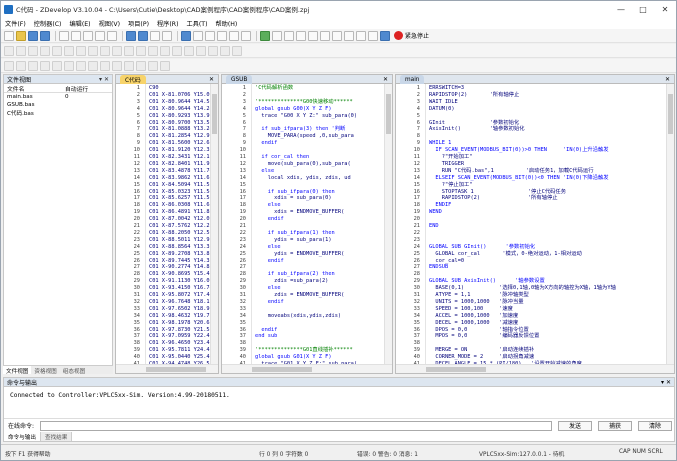 The height and width of the screenshot is (461, 677). I want to click on code-line: C01 X-80.9644 Y14.2418, so click(179, 109).